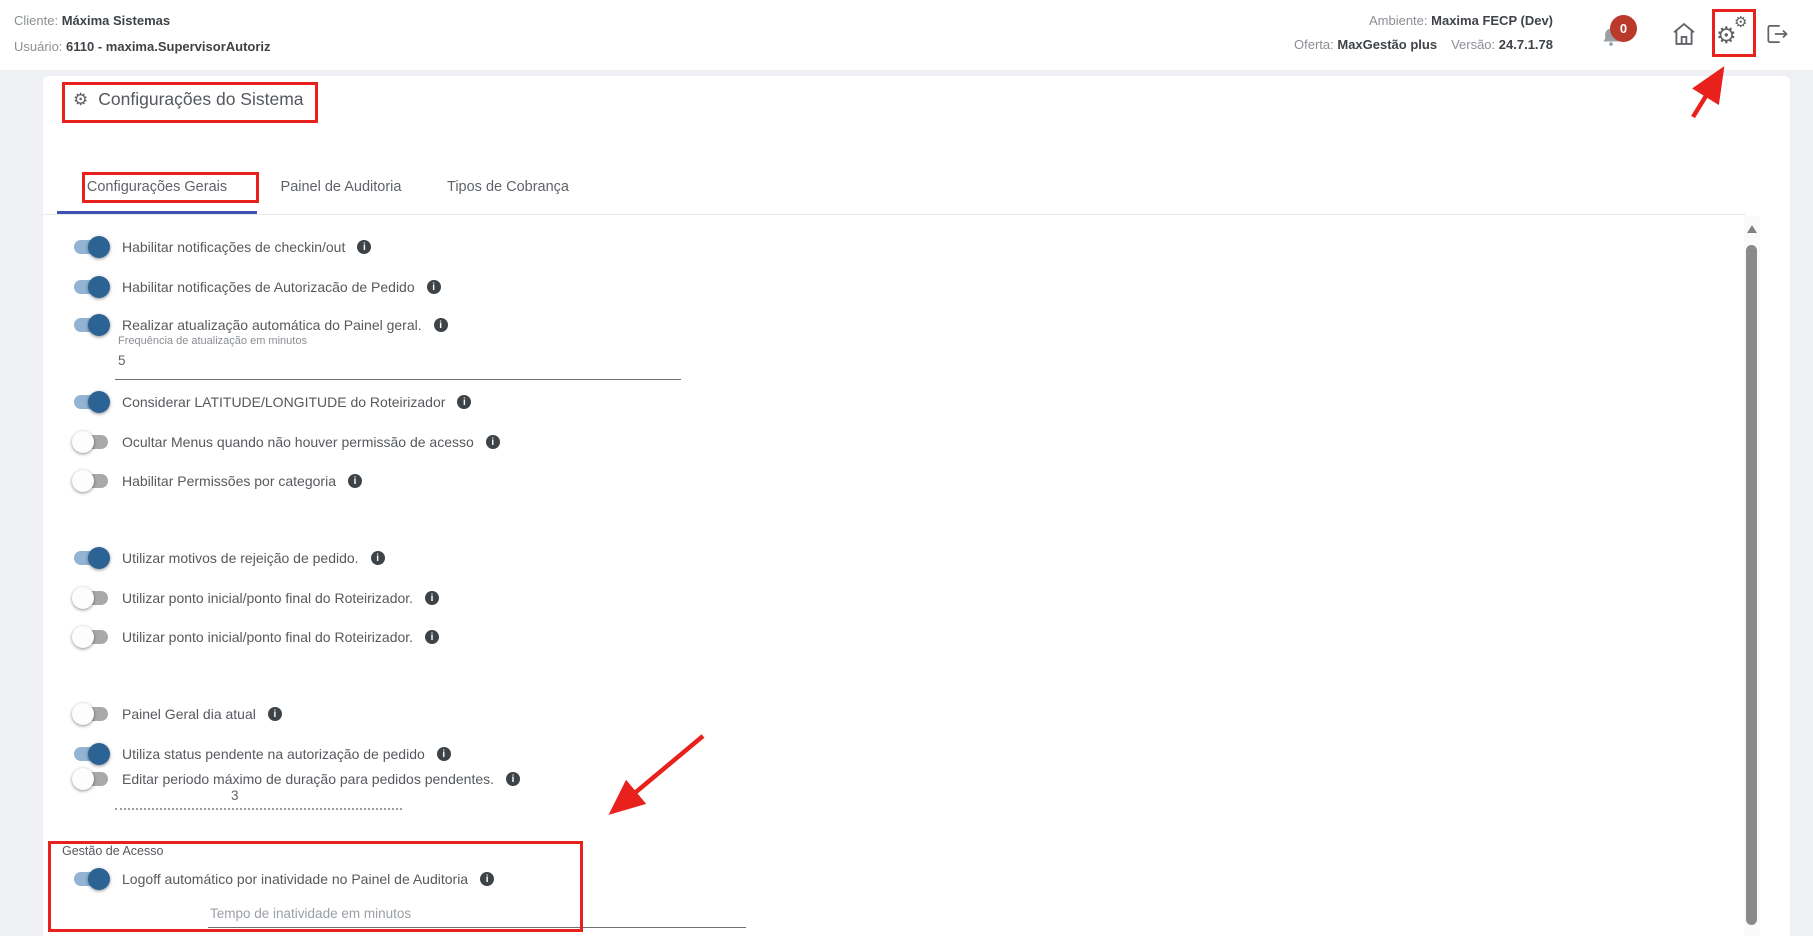 This screenshot has width=1813, height=936. What do you see at coordinates (234, 247) in the screenshot?
I see `setting-label: Habilitar notificações de checkin/out` at bounding box center [234, 247].